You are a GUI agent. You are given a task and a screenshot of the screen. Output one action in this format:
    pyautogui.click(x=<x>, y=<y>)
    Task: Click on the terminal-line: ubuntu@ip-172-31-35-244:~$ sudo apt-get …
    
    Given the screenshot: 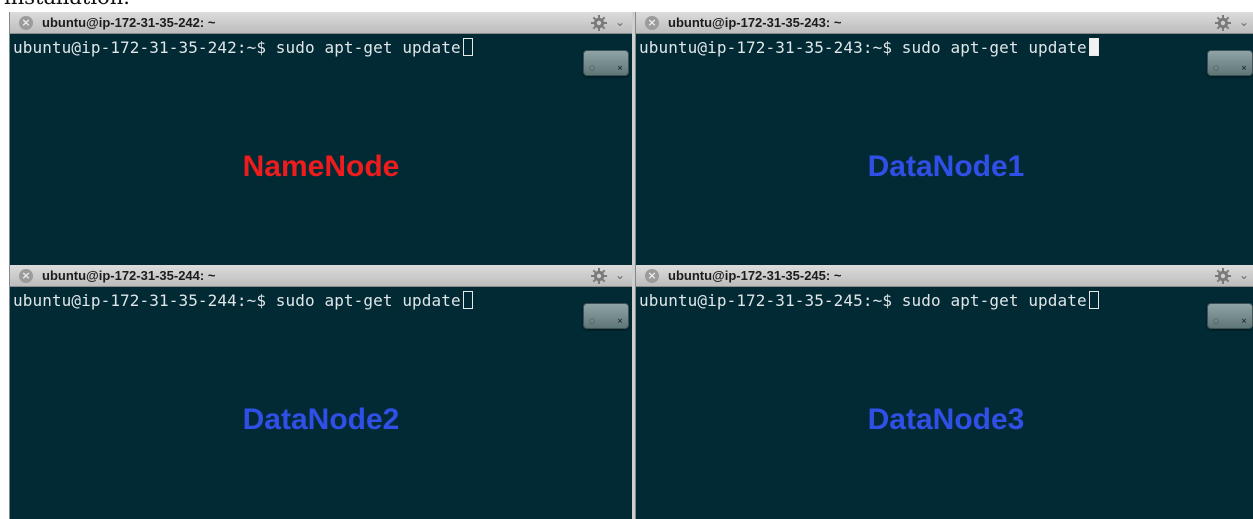 What is the action you would take?
    pyautogui.click(x=243, y=300)
    